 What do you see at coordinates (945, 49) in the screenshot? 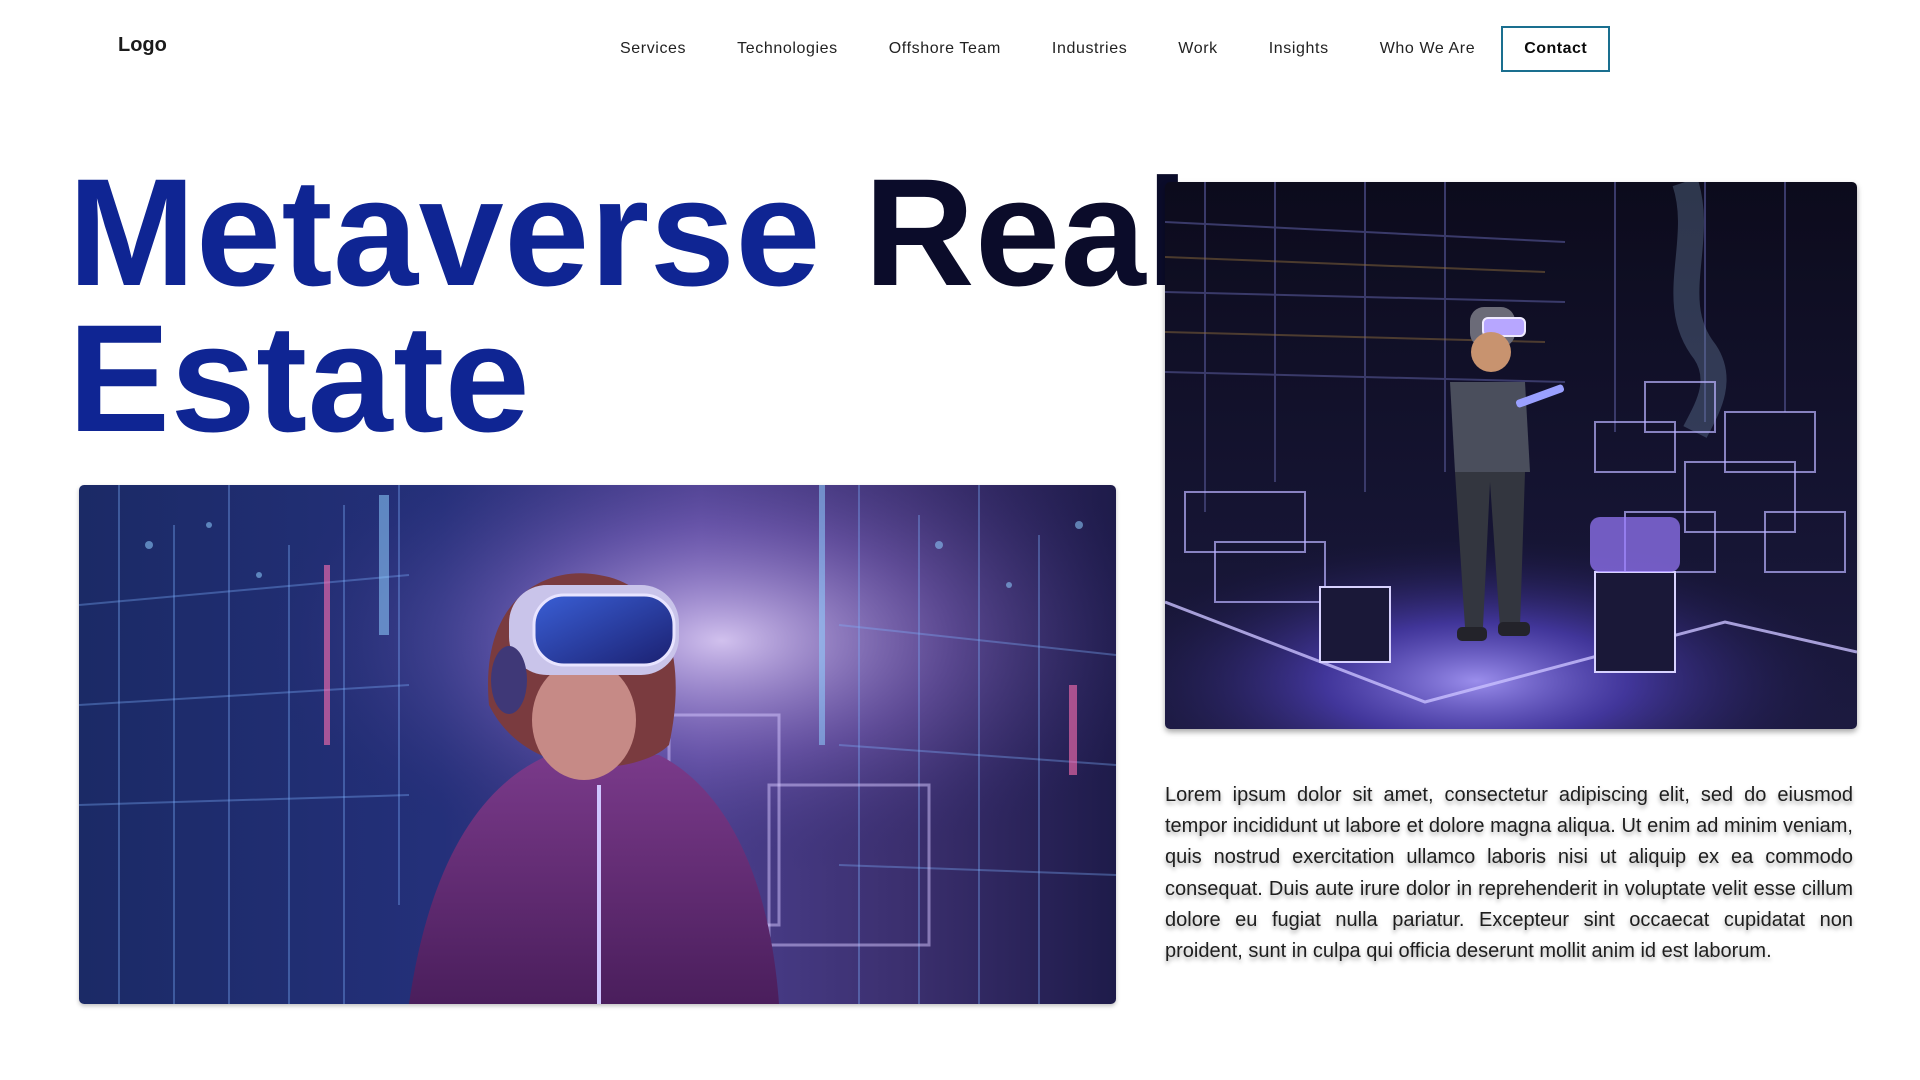
I see `nav-offshore-team: Offshore Team` at bounding box center [945, 49].